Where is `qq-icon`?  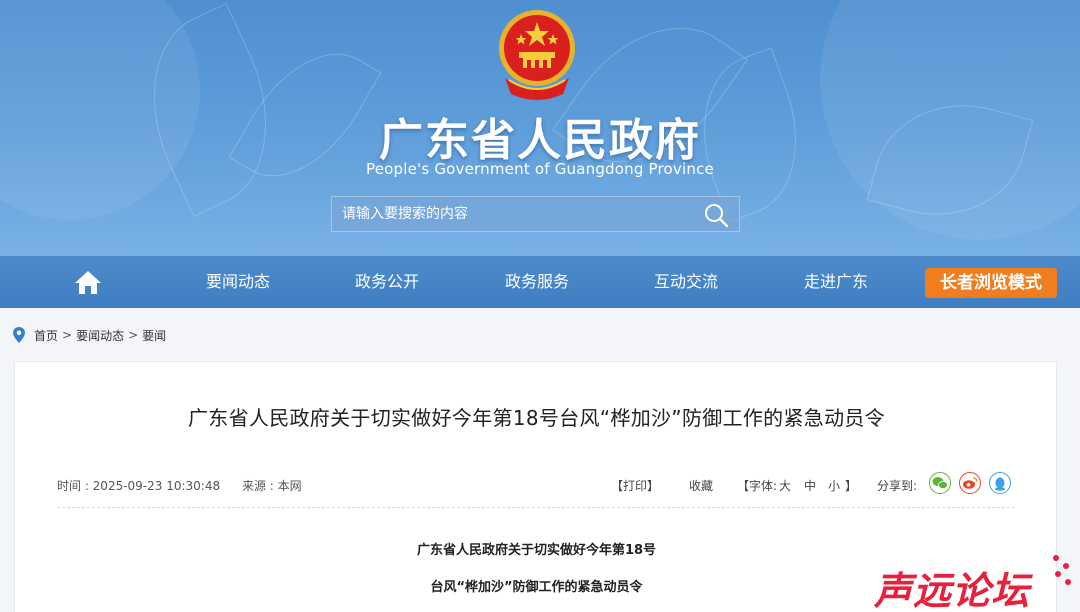
qq-icon is located at coordinates (1000, 484).